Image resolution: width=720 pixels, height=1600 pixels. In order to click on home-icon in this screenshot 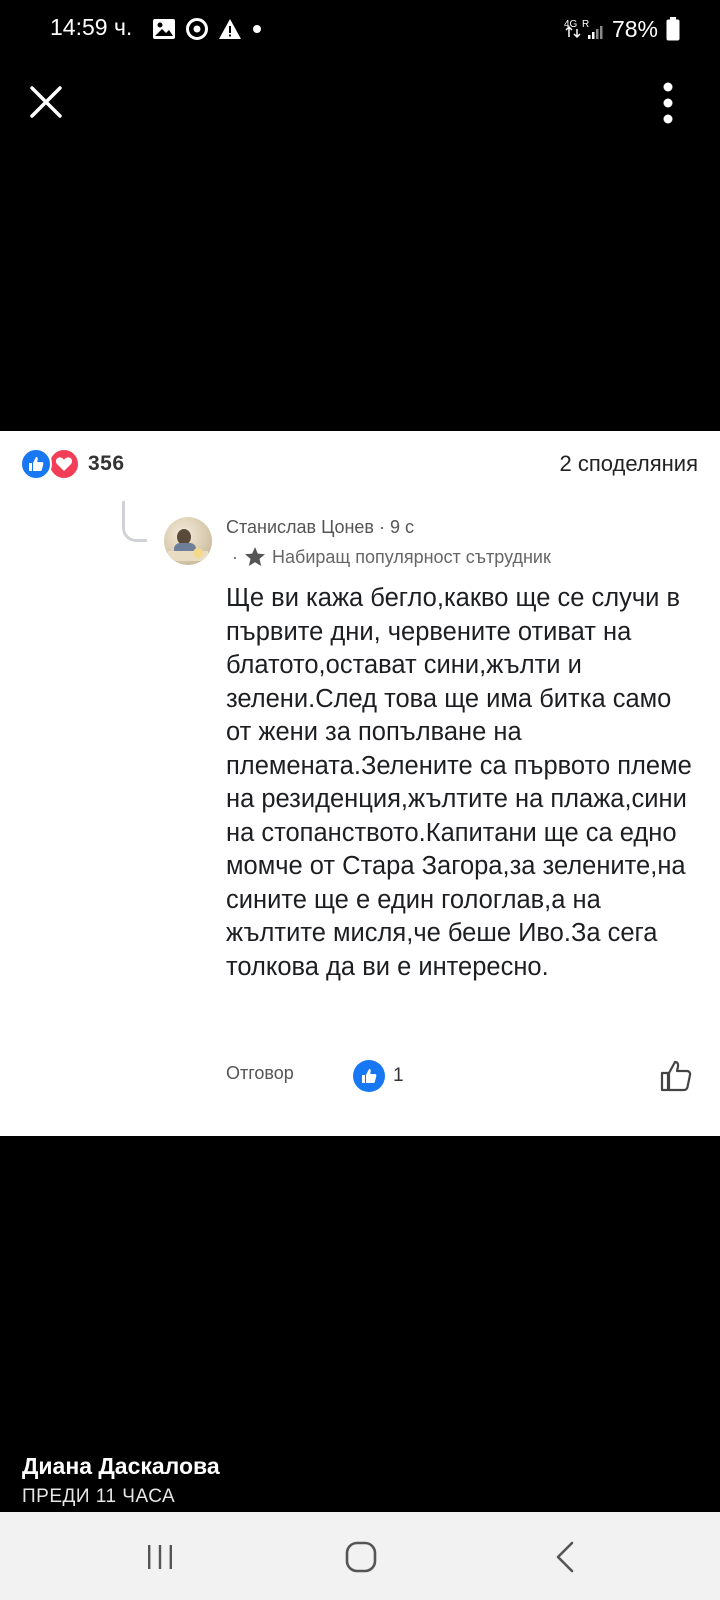, I will do `click(361, 1557)`.